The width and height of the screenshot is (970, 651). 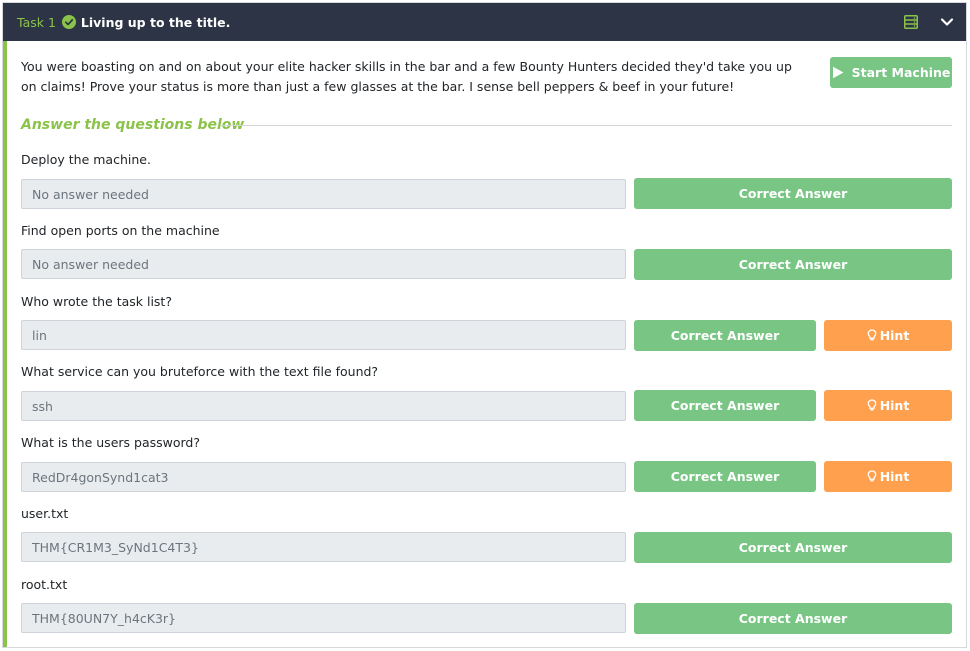 I want to click on chevron-down-icon, so click(x=947, y=22).